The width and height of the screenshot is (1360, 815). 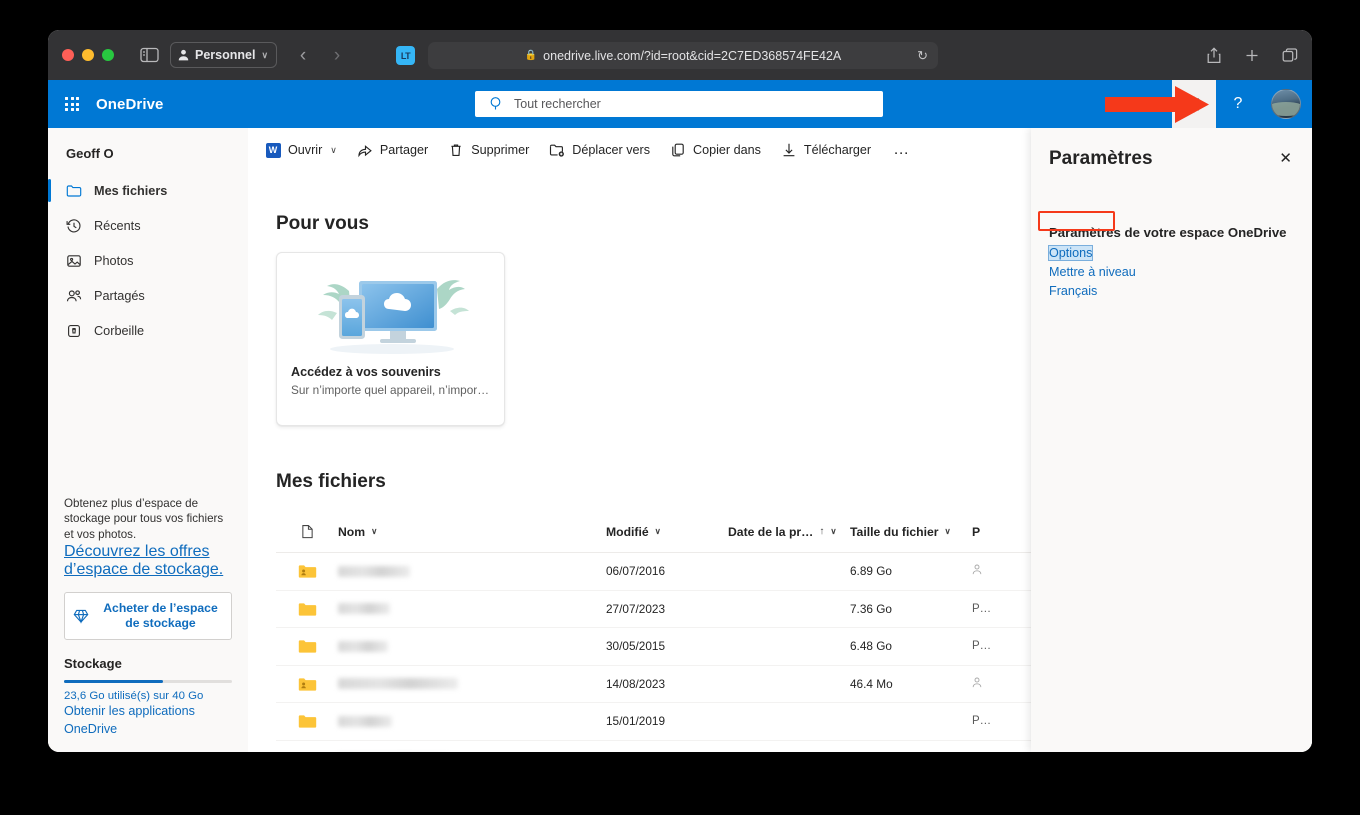 I want to click on reload-icon: ↻, so click(x=922, y=56).